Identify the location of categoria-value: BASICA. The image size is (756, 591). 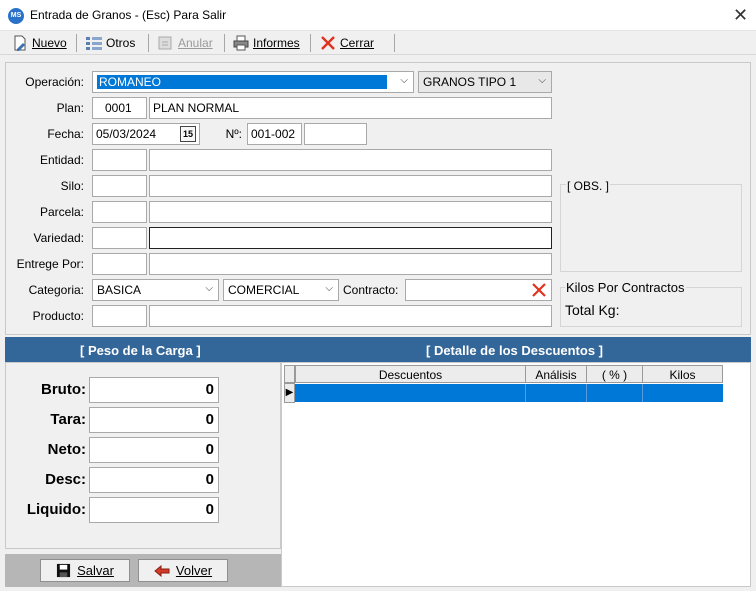
(119, 290).